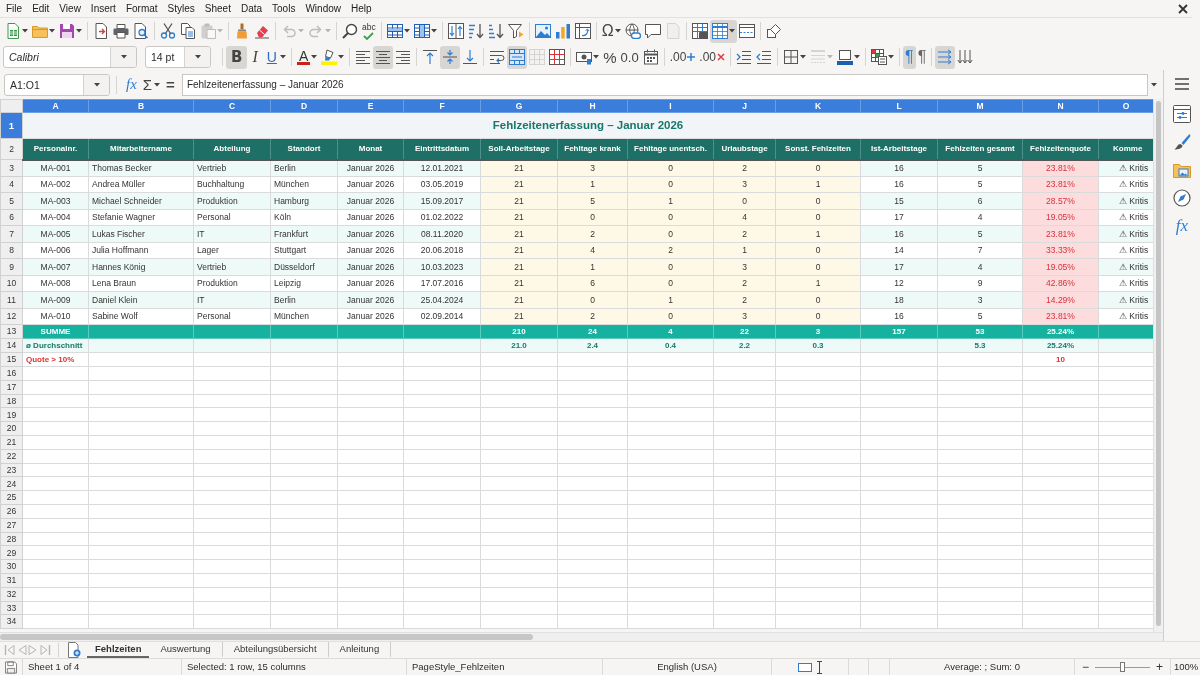 This screenshot has height=675, width=1200. I want to click on column-header: I, so click(670, 106).